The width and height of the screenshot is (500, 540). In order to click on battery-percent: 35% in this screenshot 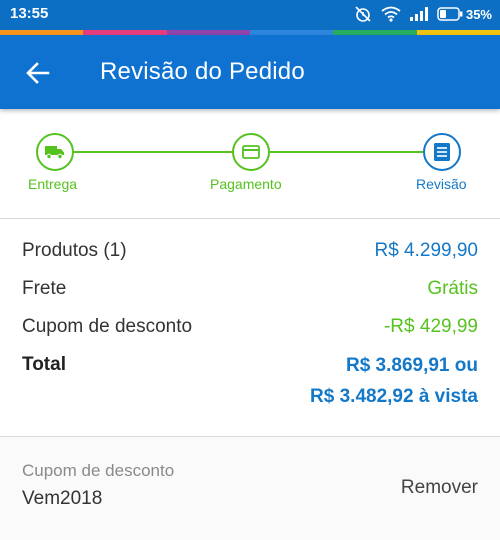, I will do `click(478, 14)`.